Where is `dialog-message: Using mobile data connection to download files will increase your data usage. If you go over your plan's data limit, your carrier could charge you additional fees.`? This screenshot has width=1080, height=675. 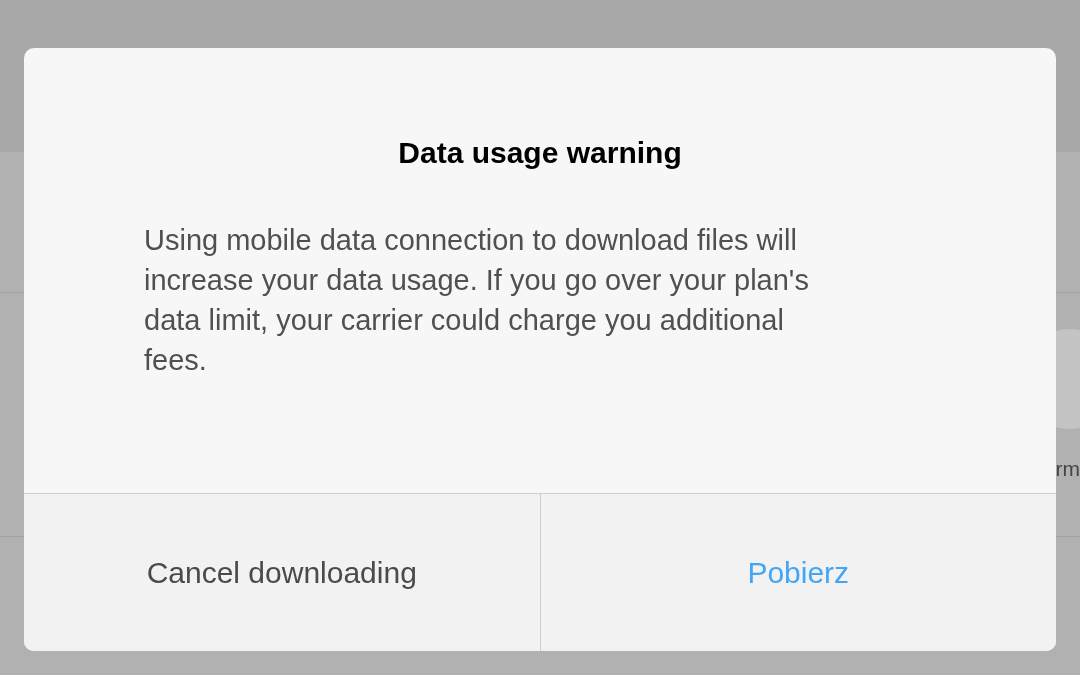
dialog-message: Using mobile data connection to download files will increase your data usage. If you go over your plan's data limit, your carrier could charge you additional fees. is located at coordinates (477, 300).